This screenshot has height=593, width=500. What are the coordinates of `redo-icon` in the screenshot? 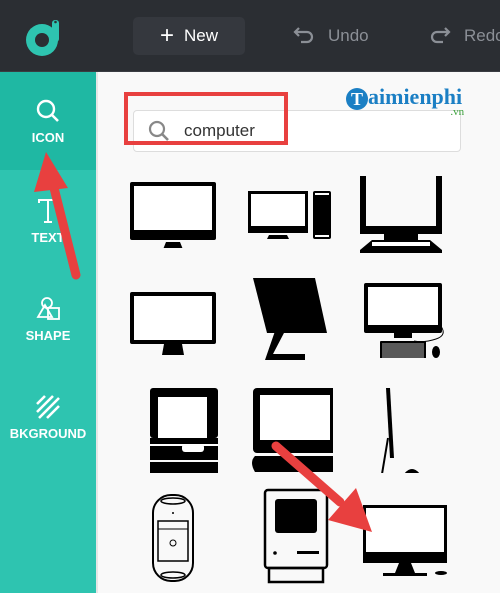 It's located at (440, 35).